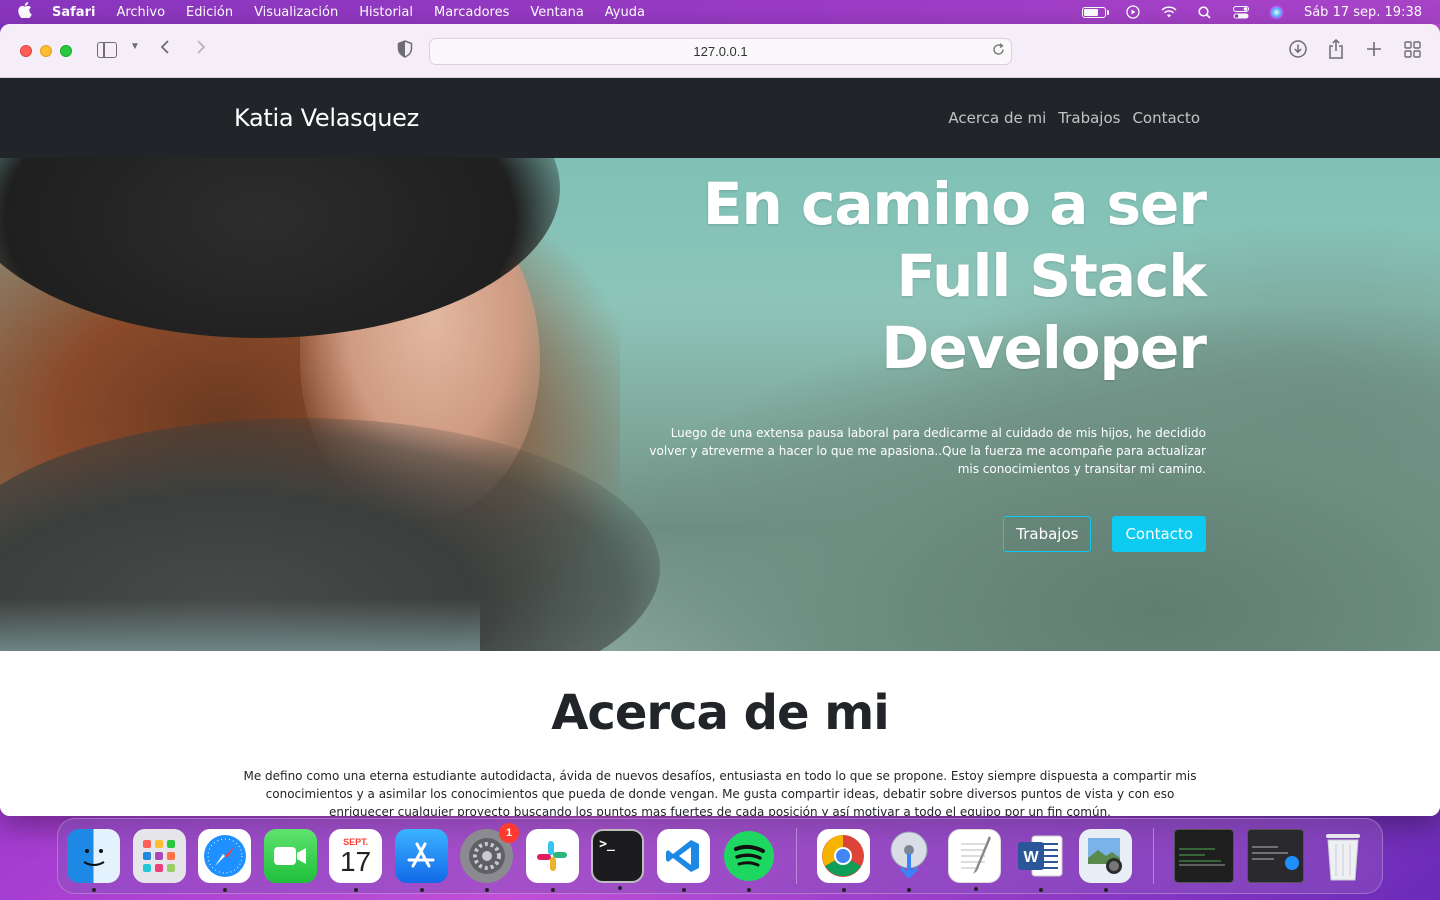 The width and height of the screenshot is (1440, 900). I want to click on textedit-icon, so click(974, 860).